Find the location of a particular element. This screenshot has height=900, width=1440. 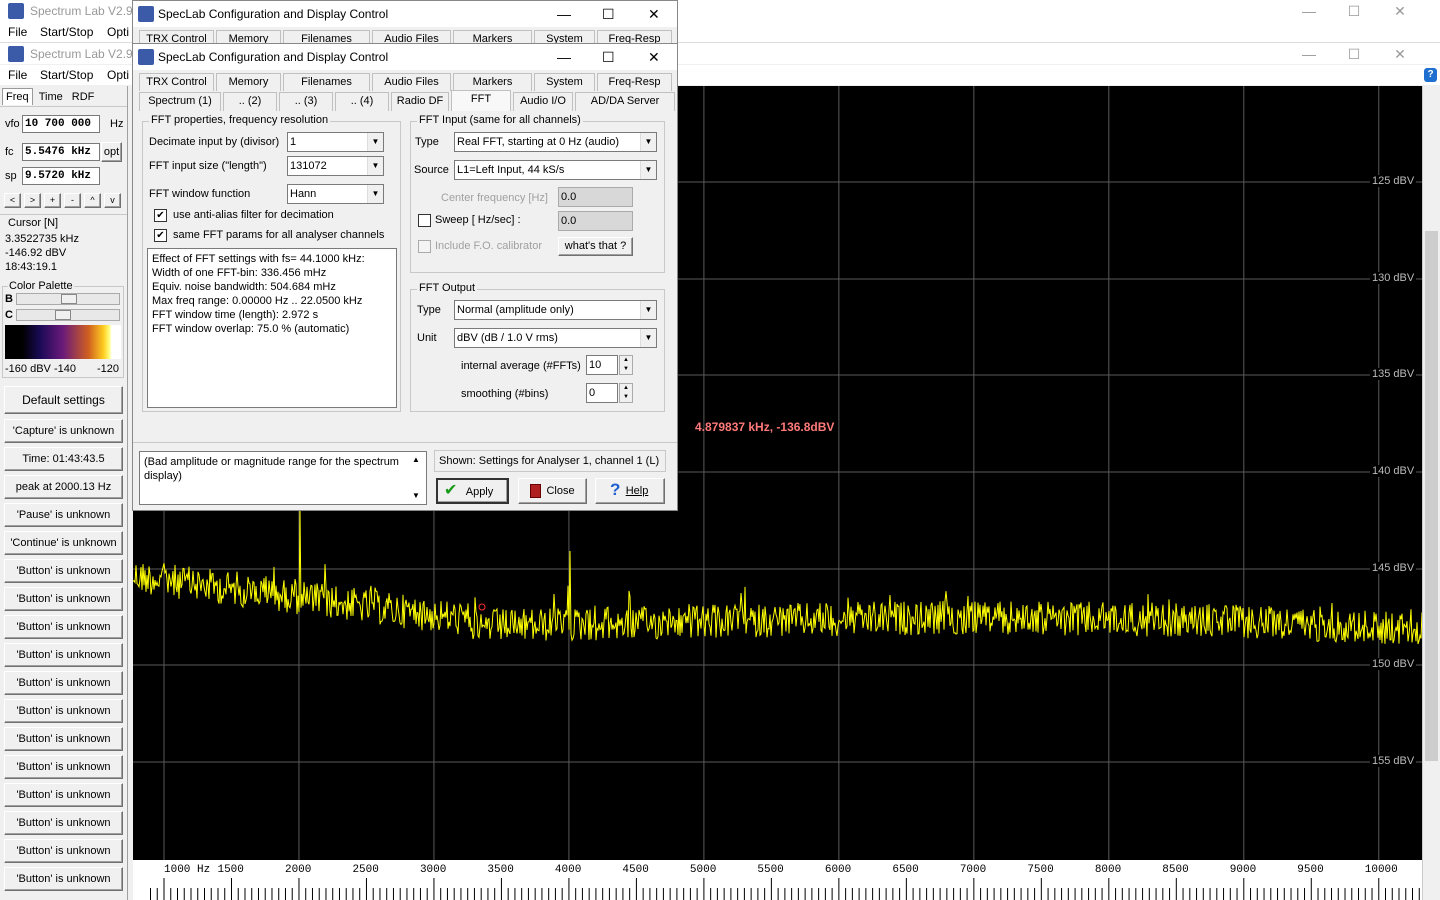

vfo-field: 10 700 000 is located at coordinates (61, 124).